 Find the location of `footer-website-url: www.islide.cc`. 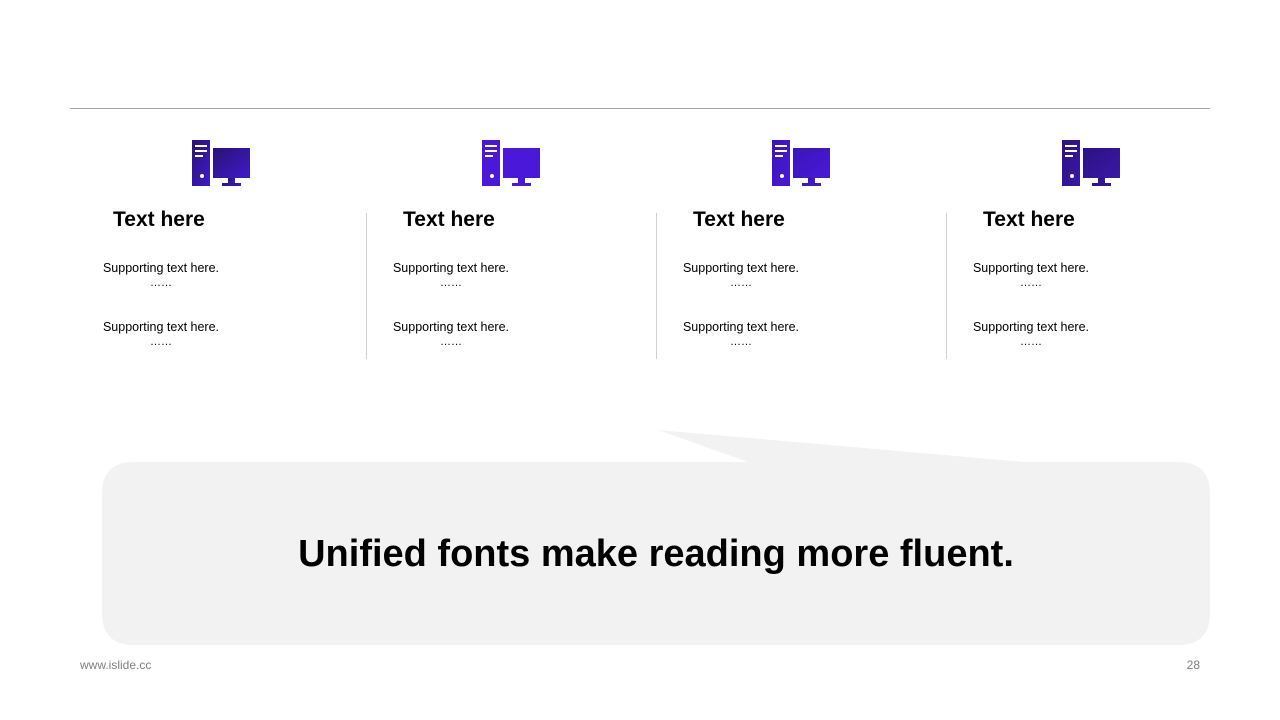

footer-website-url: www.islide.cc is located at coordinates (116, 665).